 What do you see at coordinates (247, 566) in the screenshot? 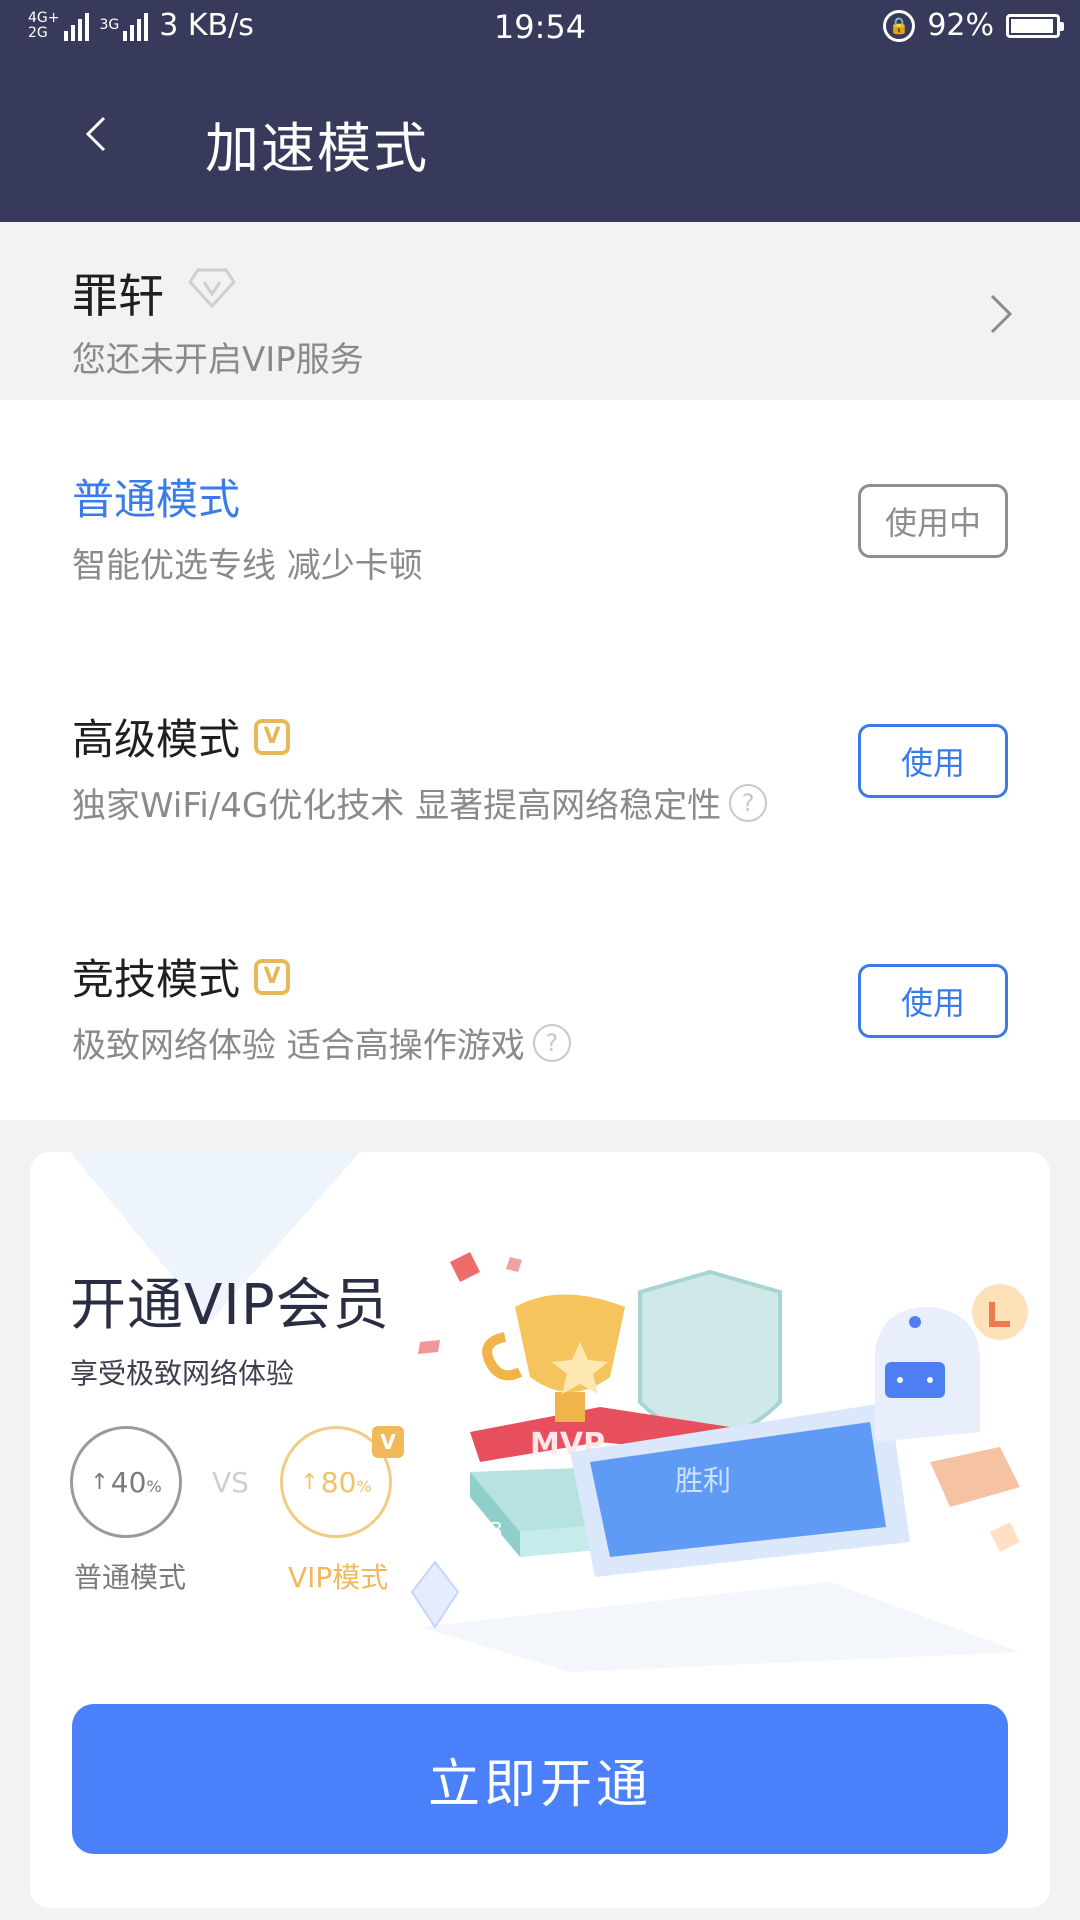
I see `mode-desc-text: 智能优选专线 减少卡顿` at bounding box center [247, 566].